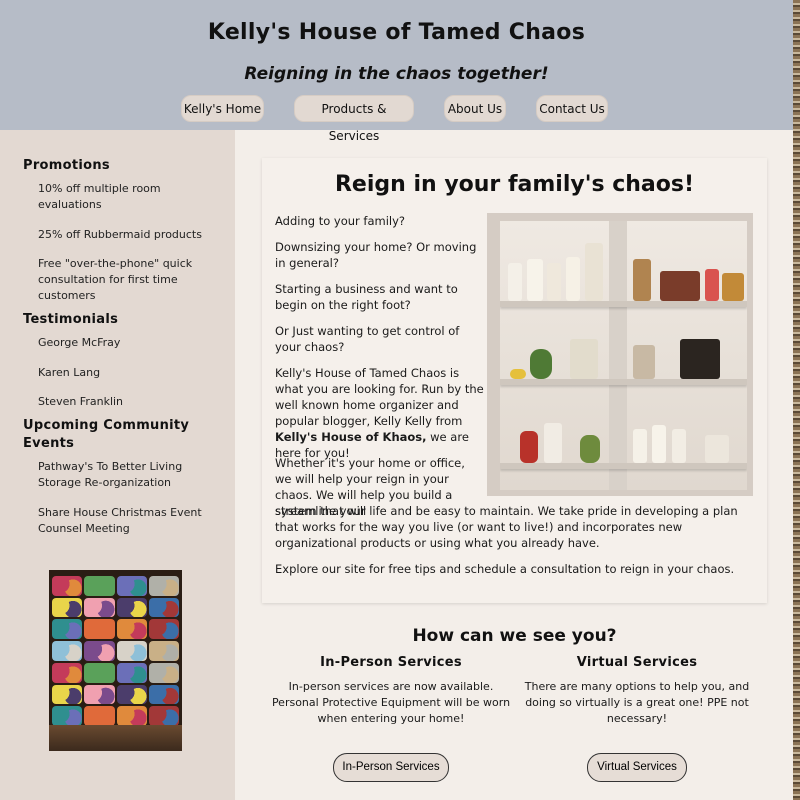  What do you see at coordinates (391, 767) in the screenshot?
I see `in-person-services-button: In-Person Services` at bounding box center [391, 767].